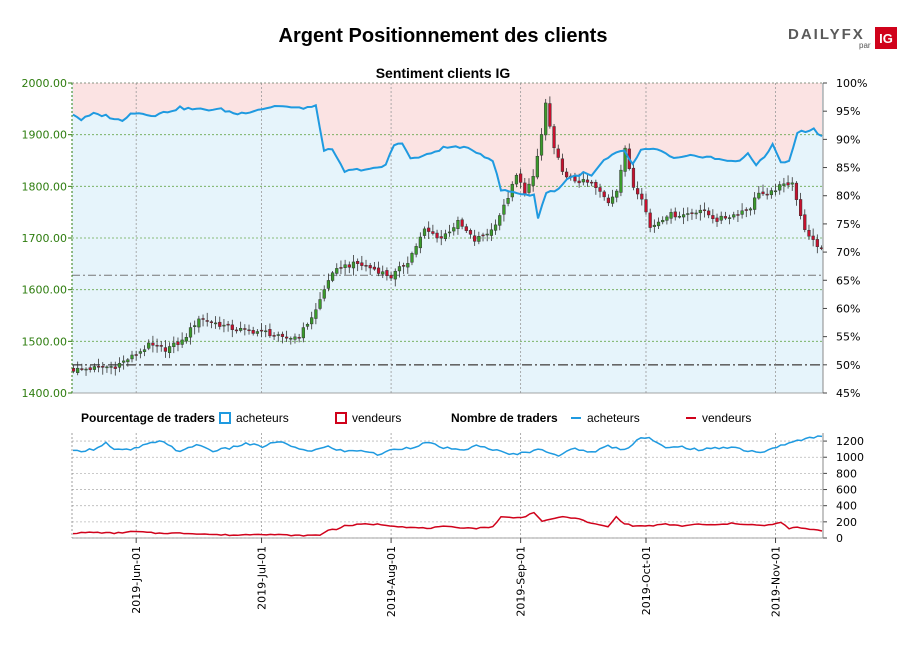  What do you see at coordinates (45, 135) in the screenshot?
I see `price-tick-label: 1900.00` at bounding box center [45, 135].